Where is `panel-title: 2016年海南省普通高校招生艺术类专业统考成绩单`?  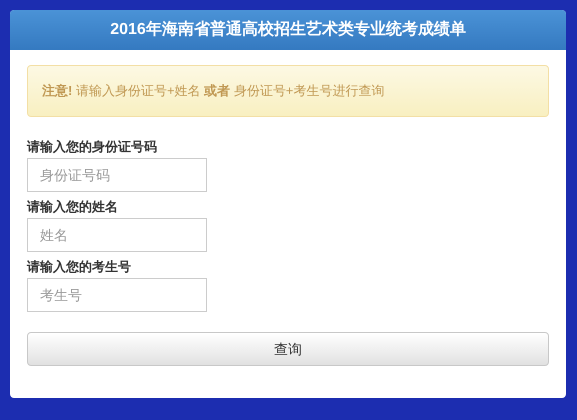
panel-title: 2016年海南省普通高校招生艺术类专业统考成绩单 is located at coordinates (288, 29).